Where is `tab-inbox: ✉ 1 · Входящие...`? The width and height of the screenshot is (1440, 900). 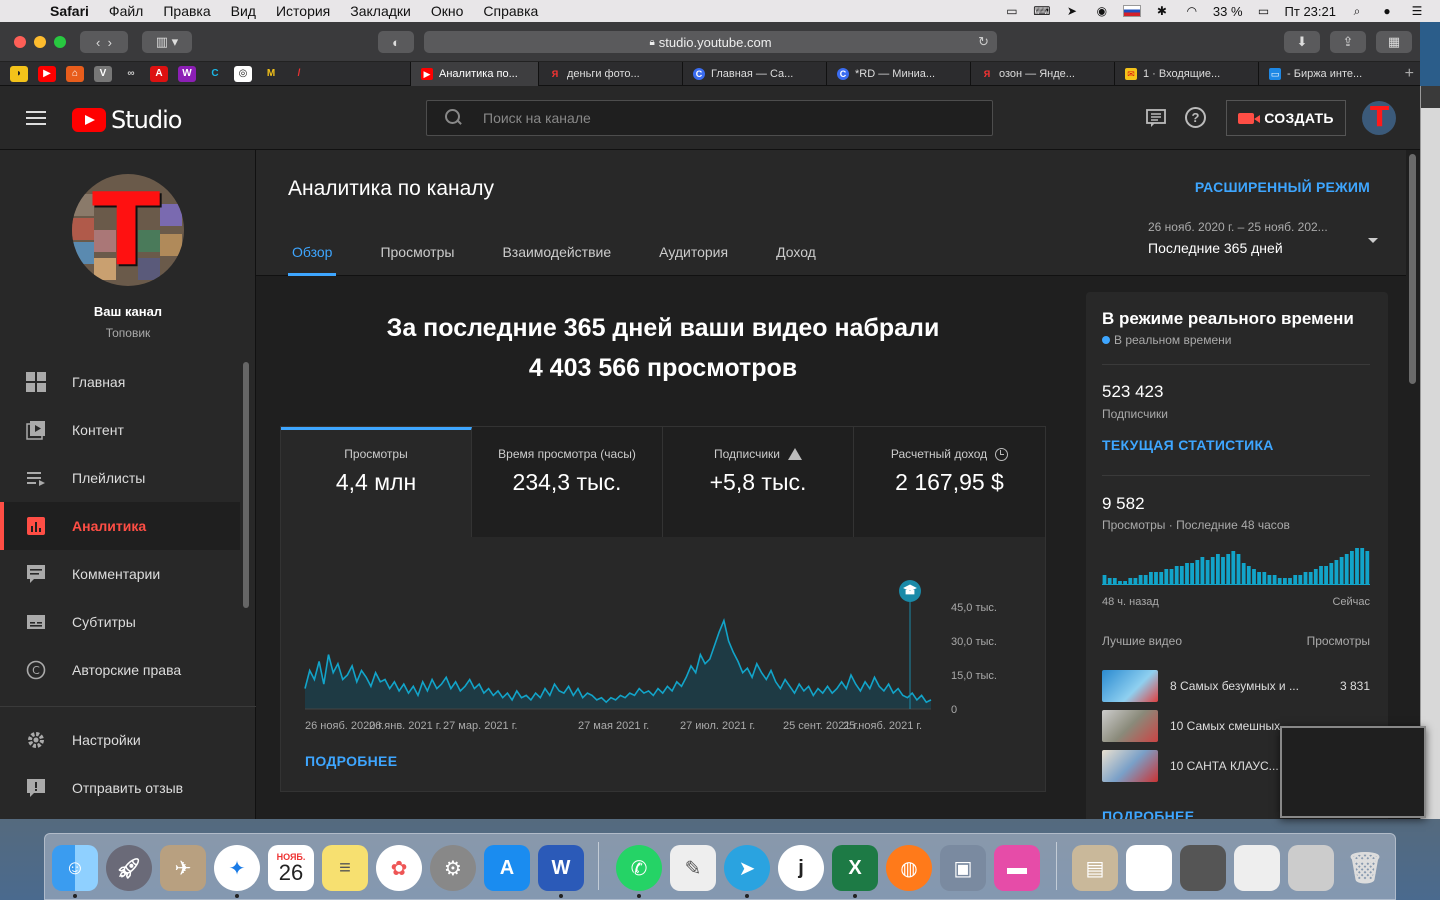 tab-inbox: ✉ 1 · Входящие... is located at coordinates (1186, 74).